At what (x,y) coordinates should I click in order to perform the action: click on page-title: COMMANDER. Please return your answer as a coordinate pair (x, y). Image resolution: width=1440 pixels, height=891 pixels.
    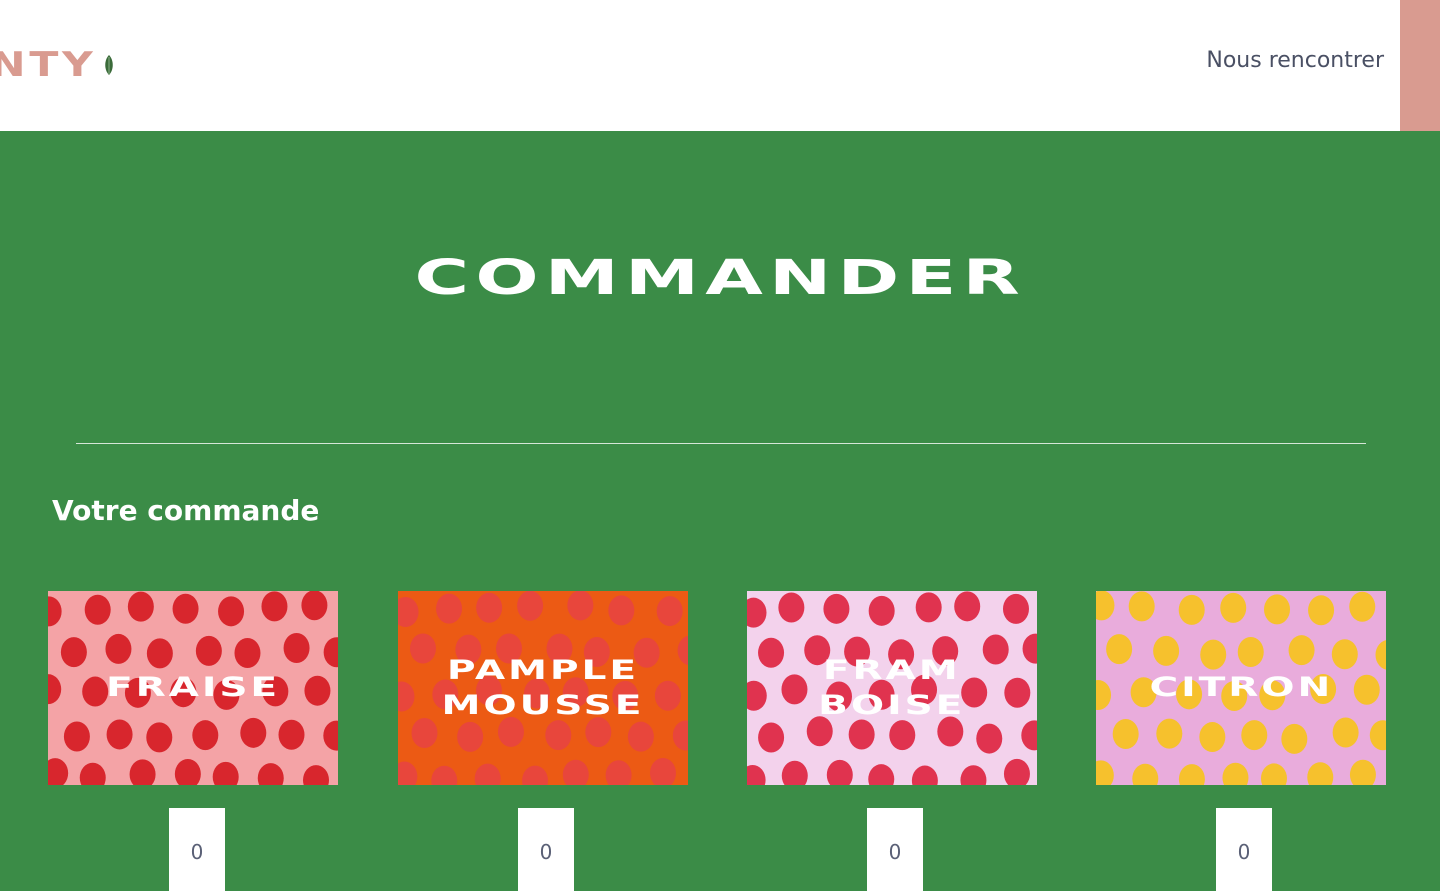
    Looking at the image, I should click on (720, 278).